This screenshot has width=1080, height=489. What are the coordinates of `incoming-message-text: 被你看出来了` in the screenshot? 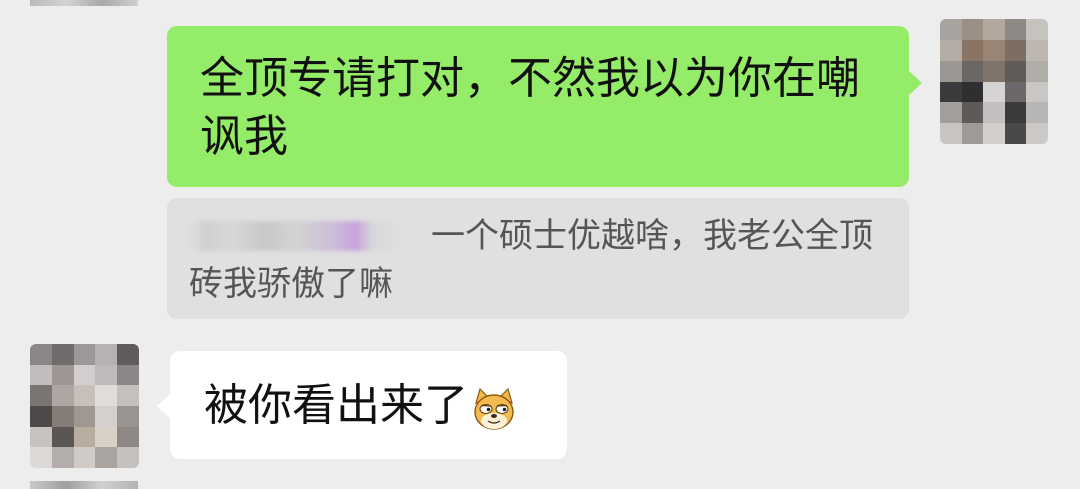 It's located at (336, 405).